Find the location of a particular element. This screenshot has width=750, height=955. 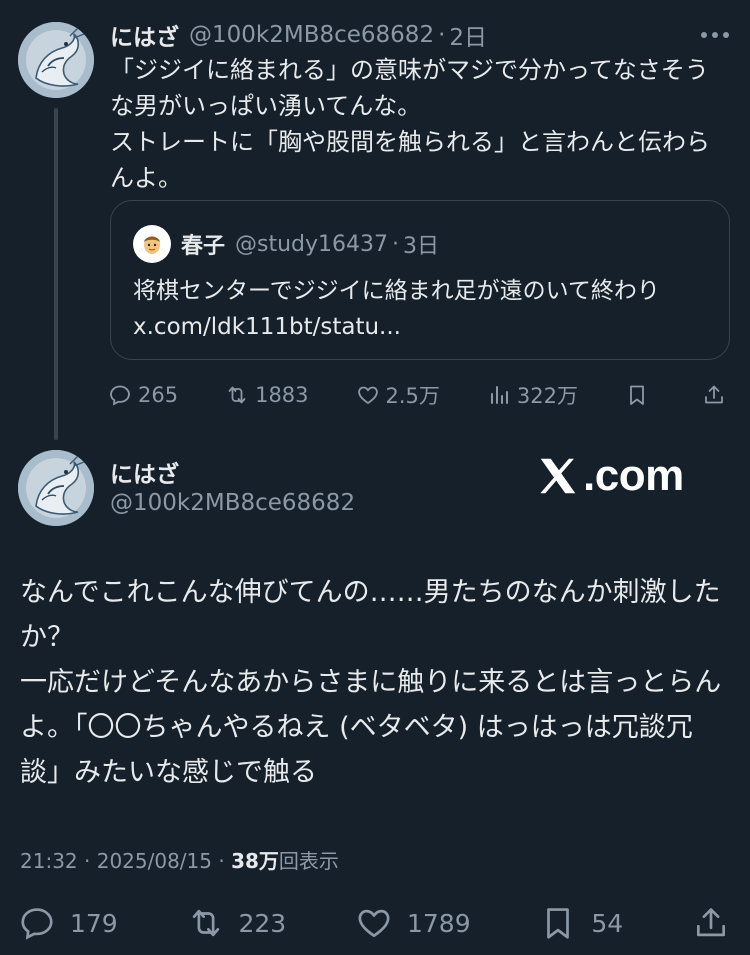

like-button: 2.5万 is located at coordinates (398, 395).